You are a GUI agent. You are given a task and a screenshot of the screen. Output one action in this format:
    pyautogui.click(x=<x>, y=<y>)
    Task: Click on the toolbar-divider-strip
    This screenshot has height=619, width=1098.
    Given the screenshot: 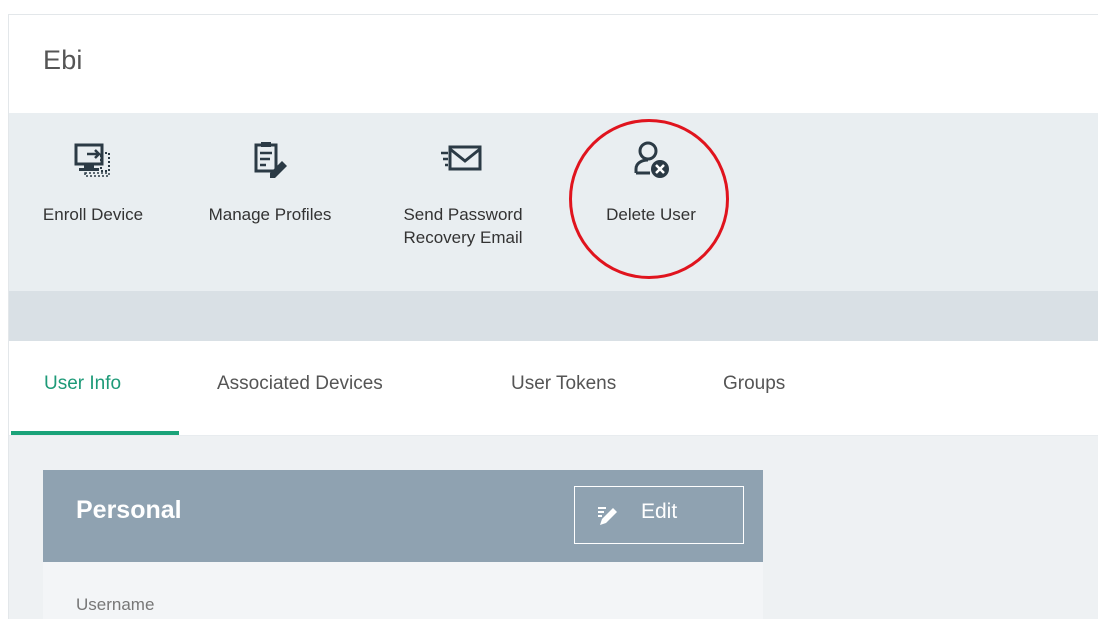 What is the action you would take?
    pyautogui.click(x=553, y=316)
    